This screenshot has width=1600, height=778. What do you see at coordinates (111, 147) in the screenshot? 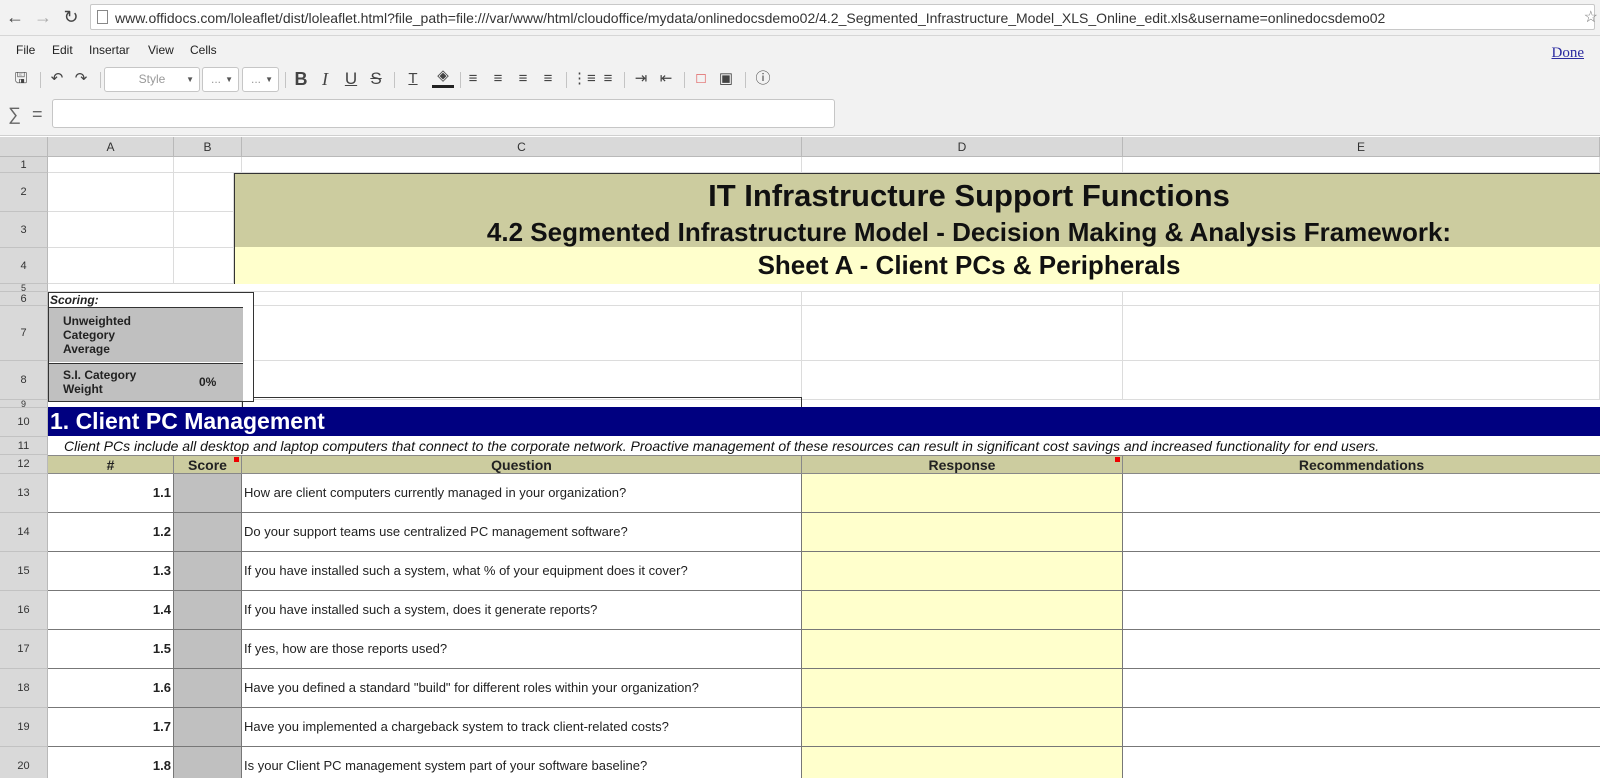
I see `column-header-a: A` at bounding box center [111, 147].